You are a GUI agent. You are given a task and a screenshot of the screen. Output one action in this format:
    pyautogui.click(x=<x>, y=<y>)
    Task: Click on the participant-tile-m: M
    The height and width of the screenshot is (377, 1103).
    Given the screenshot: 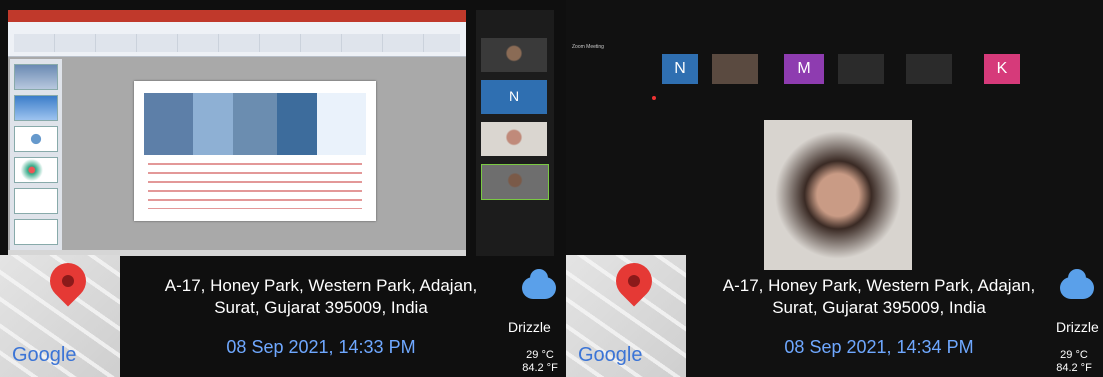 What is the action you would take?
    pyautogui.click(x=804, y=69)
    